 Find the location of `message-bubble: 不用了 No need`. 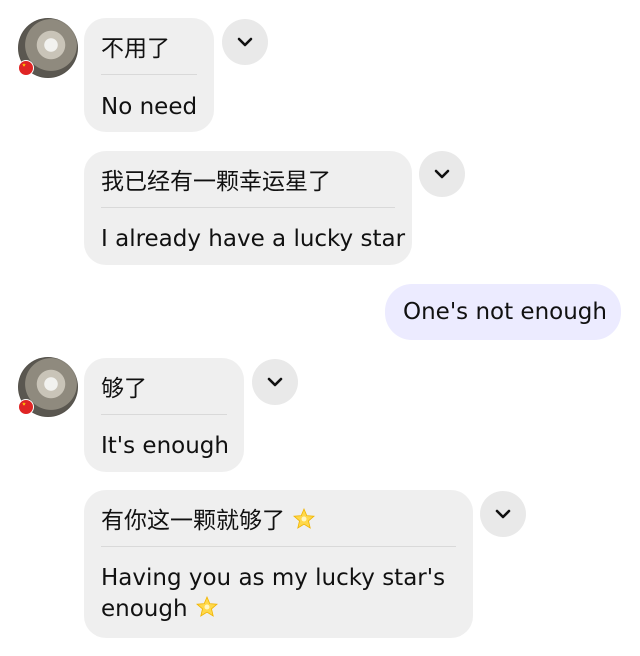

message-bubble: 不用了 No need is located at coordinates (149, 75).